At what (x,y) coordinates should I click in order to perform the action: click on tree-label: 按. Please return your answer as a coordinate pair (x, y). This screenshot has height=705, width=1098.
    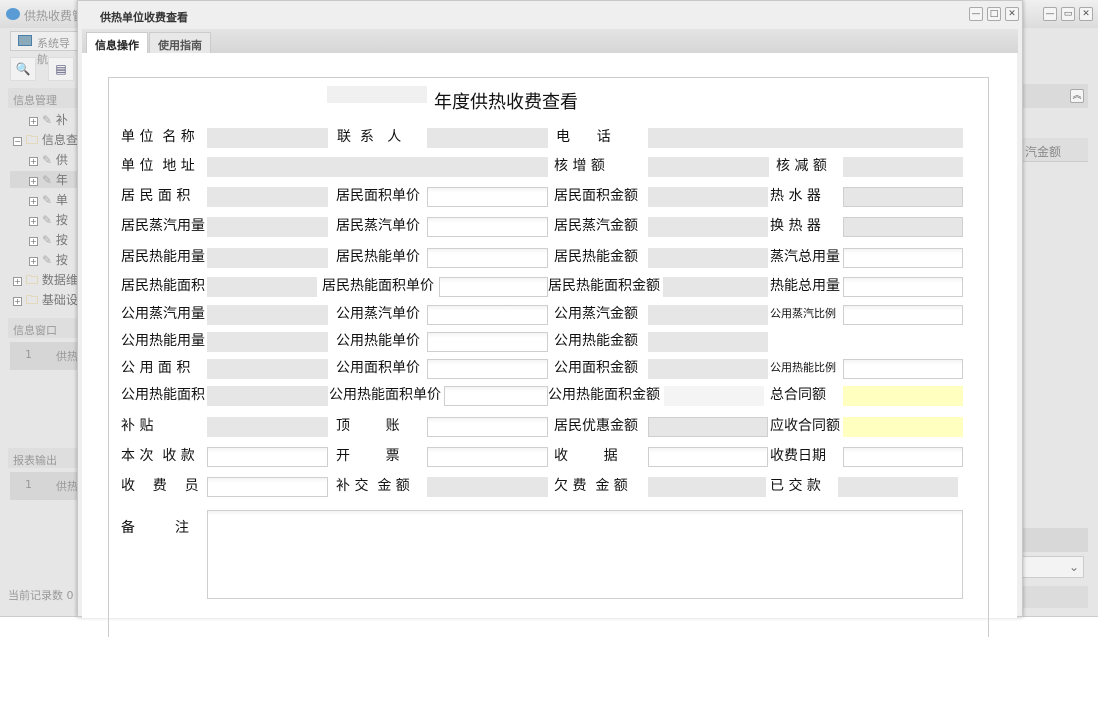
    Looking at the image, I should click on (61, 240).